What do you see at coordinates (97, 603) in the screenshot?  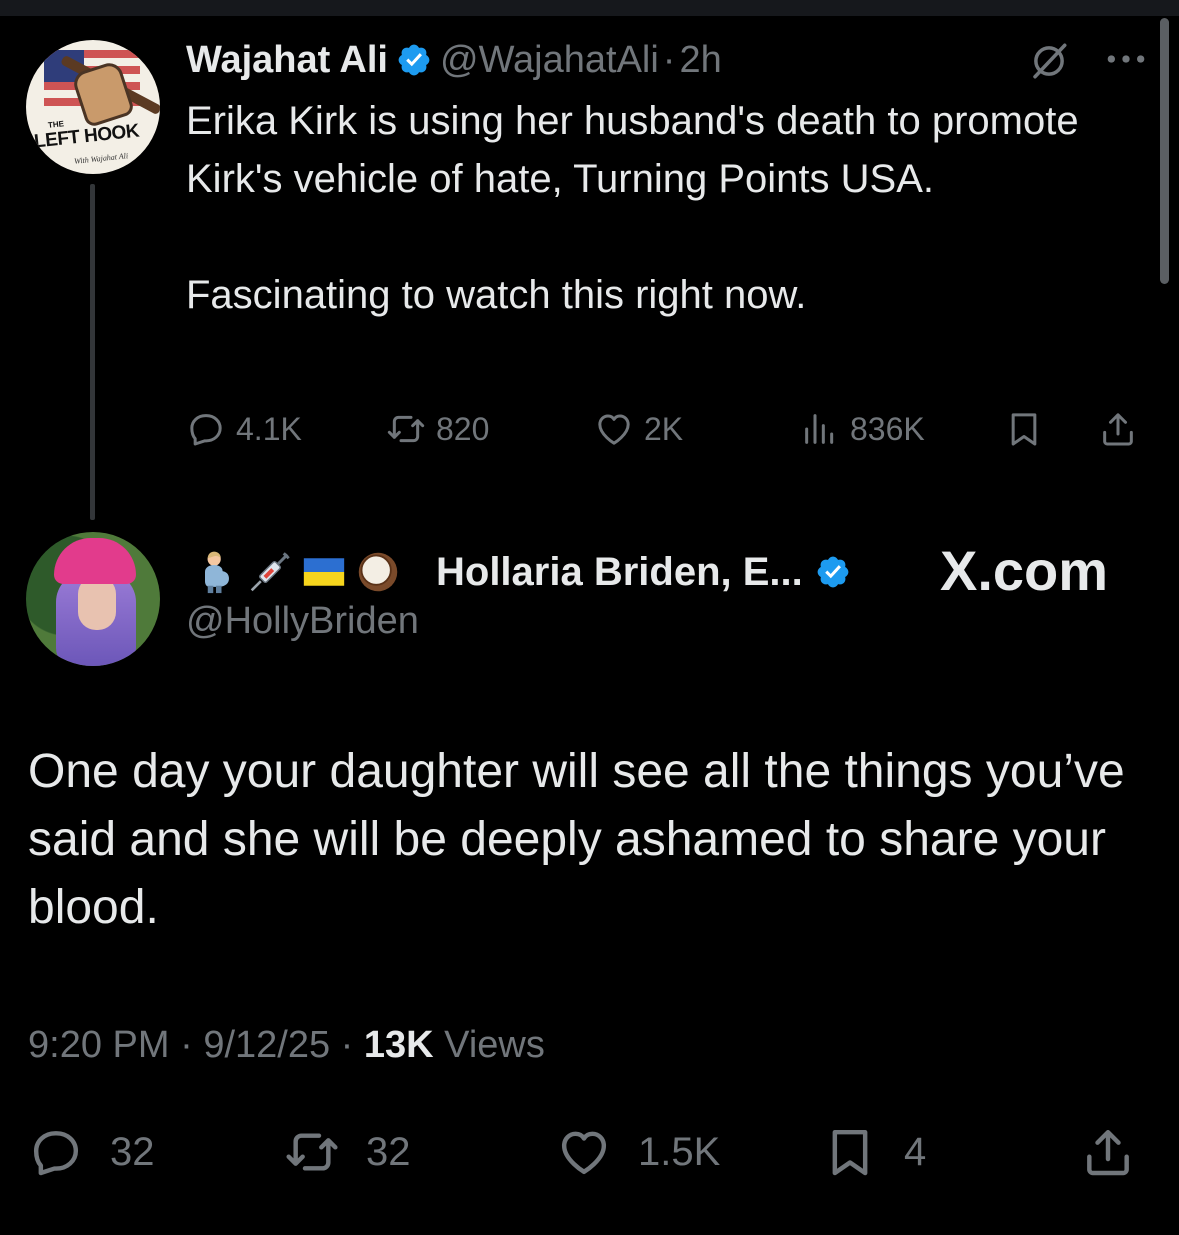 I see `avatar-face` at bounding box center [97, 603].